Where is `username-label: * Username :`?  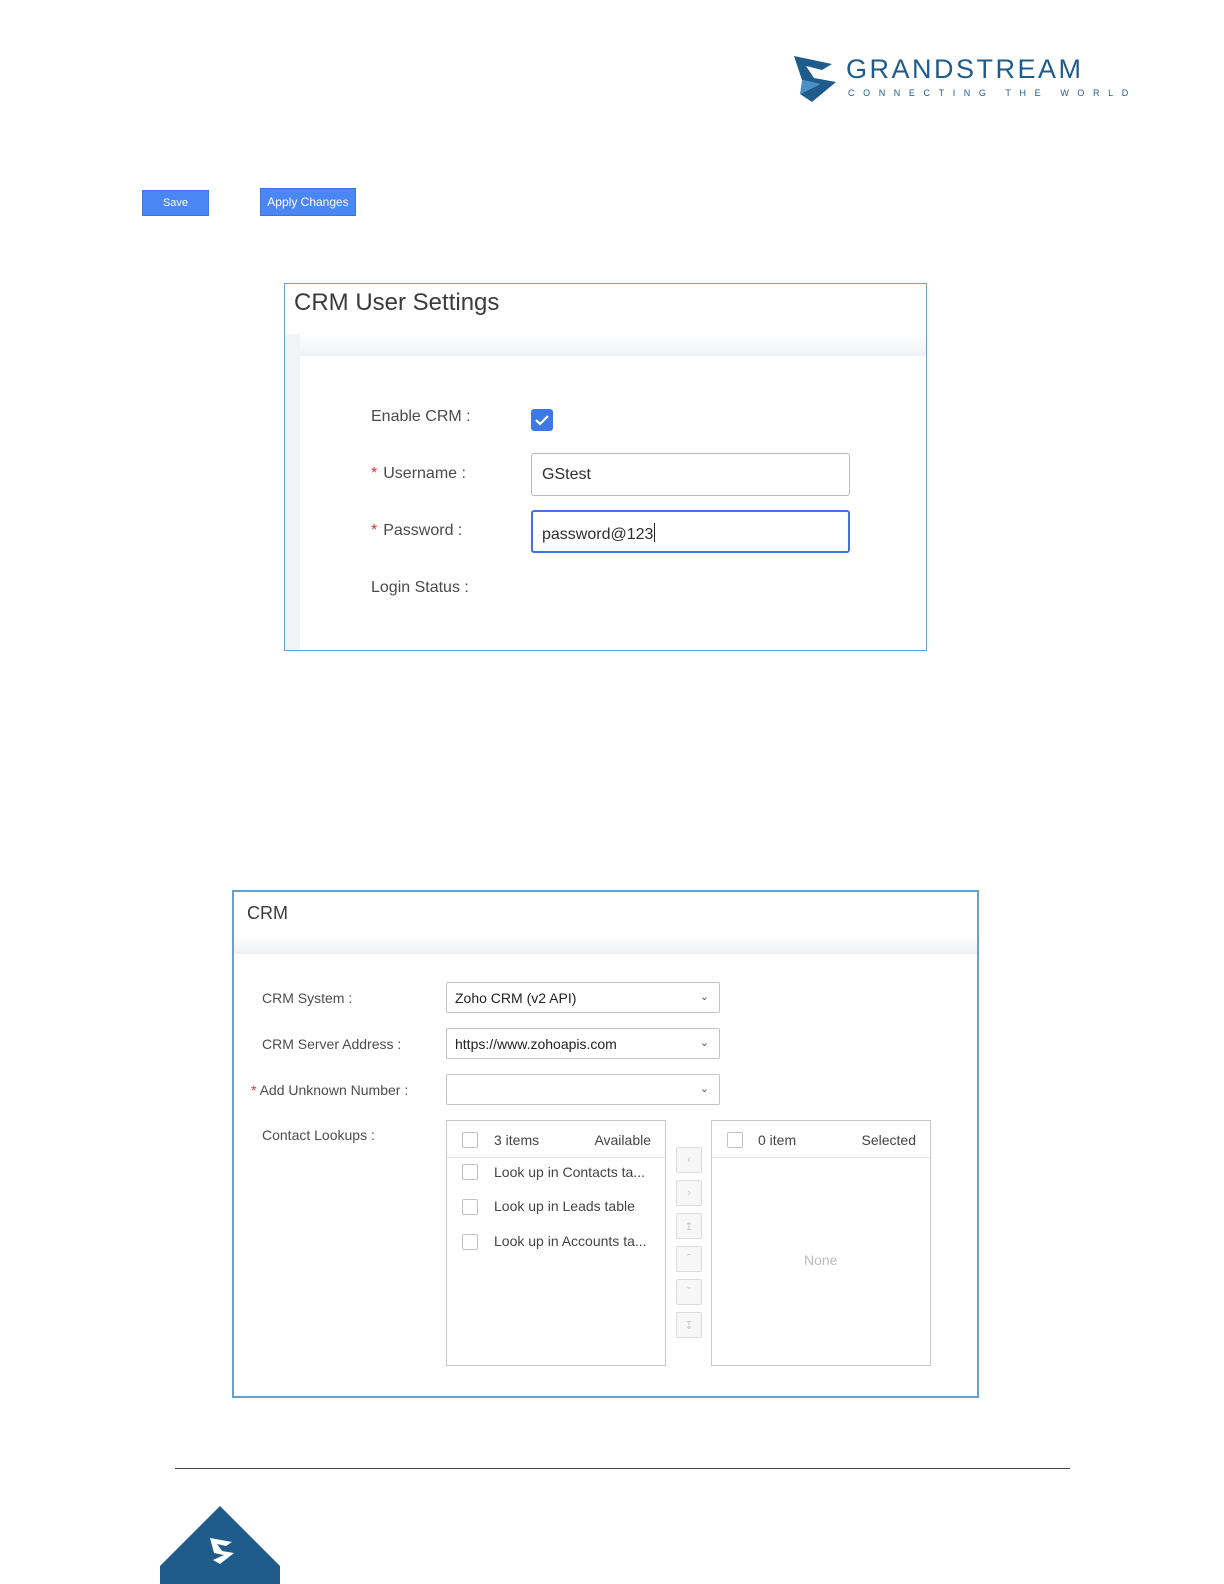 username-label: * Username : is located at coordinates (418, 474).